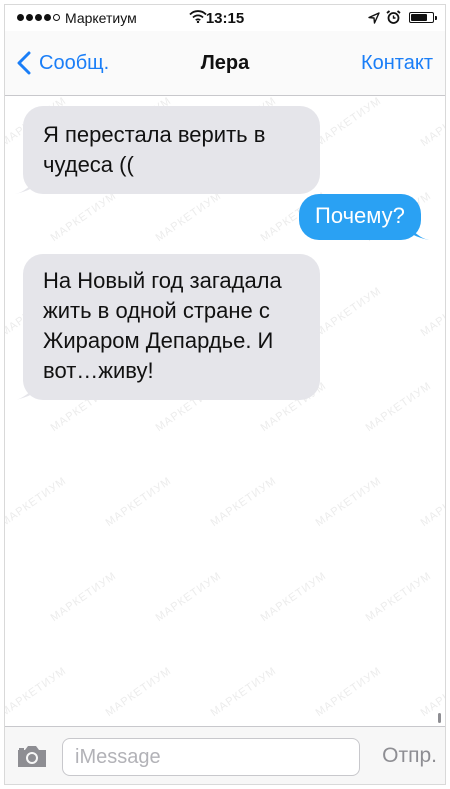 This screenshot has width=450, height=789. I want to click on status-bar: Маркетиум 13:15, so click(225, 18).